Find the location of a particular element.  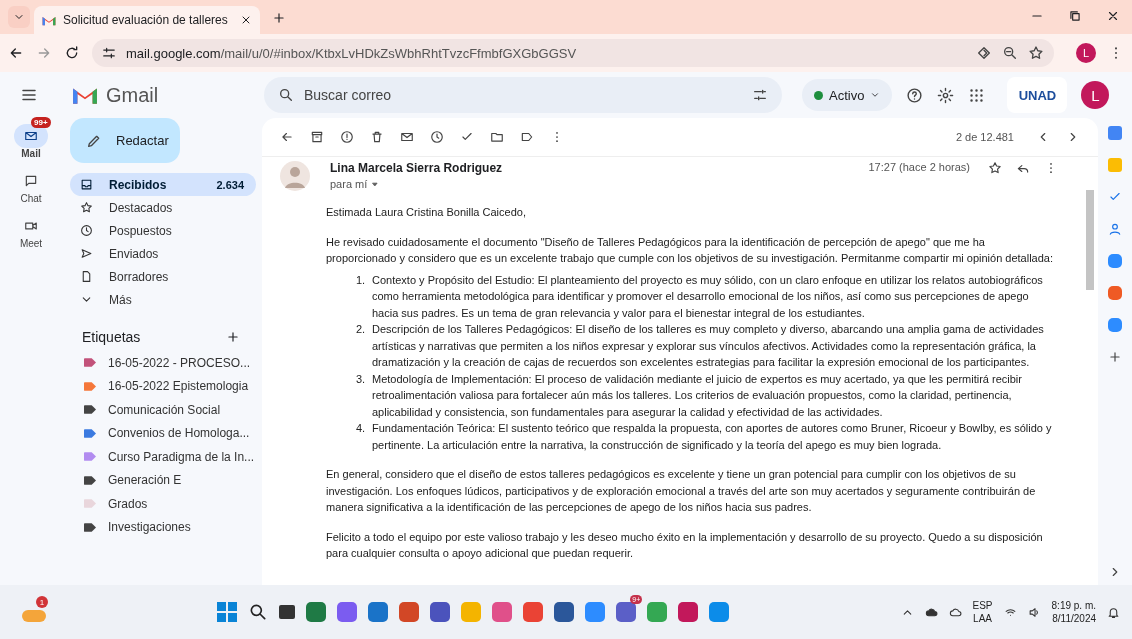

url-text: mail.google.com/mail/u/0/#inbox/KtbxLvHDkZsWbhRhtTvzcFfmbfGXGbGGSV is located at coordinates (351, 53).